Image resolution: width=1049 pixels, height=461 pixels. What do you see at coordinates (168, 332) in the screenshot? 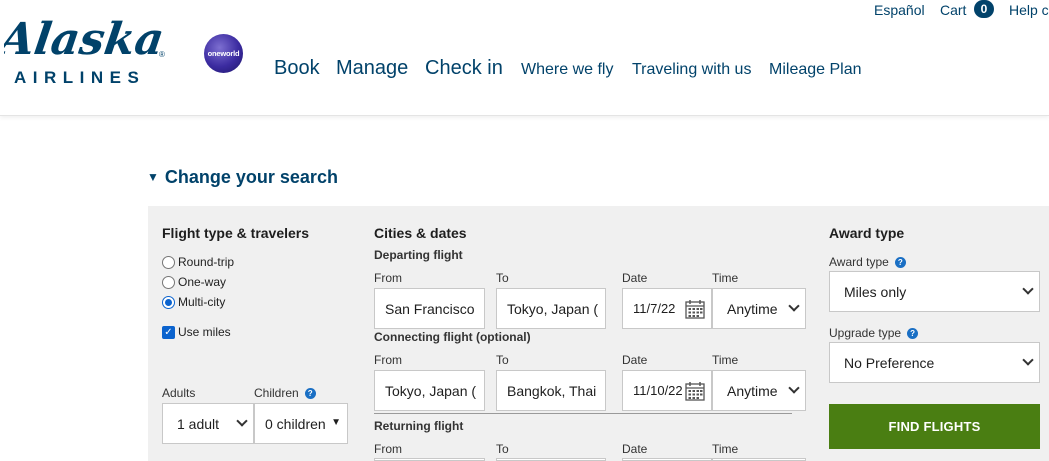
I see `checkmark-icon: ✓` at bounding box center [168, 332].